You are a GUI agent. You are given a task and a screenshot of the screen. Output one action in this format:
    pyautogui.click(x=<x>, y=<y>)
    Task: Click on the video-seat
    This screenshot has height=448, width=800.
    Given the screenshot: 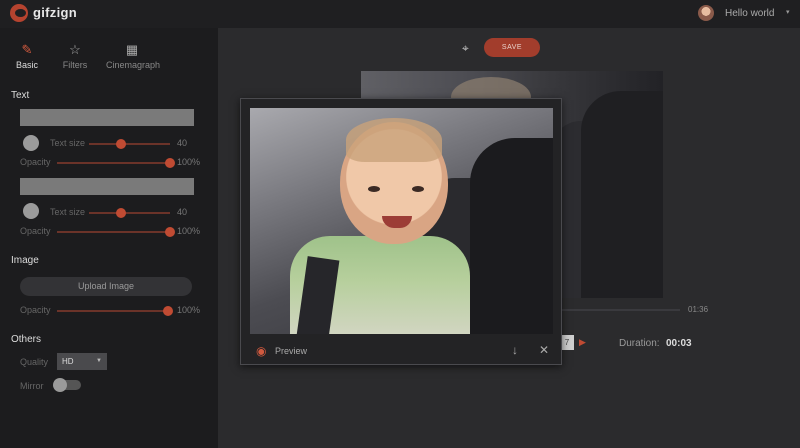 What is the action you would take?
    pyautogui.click(x=622, y=194)
    